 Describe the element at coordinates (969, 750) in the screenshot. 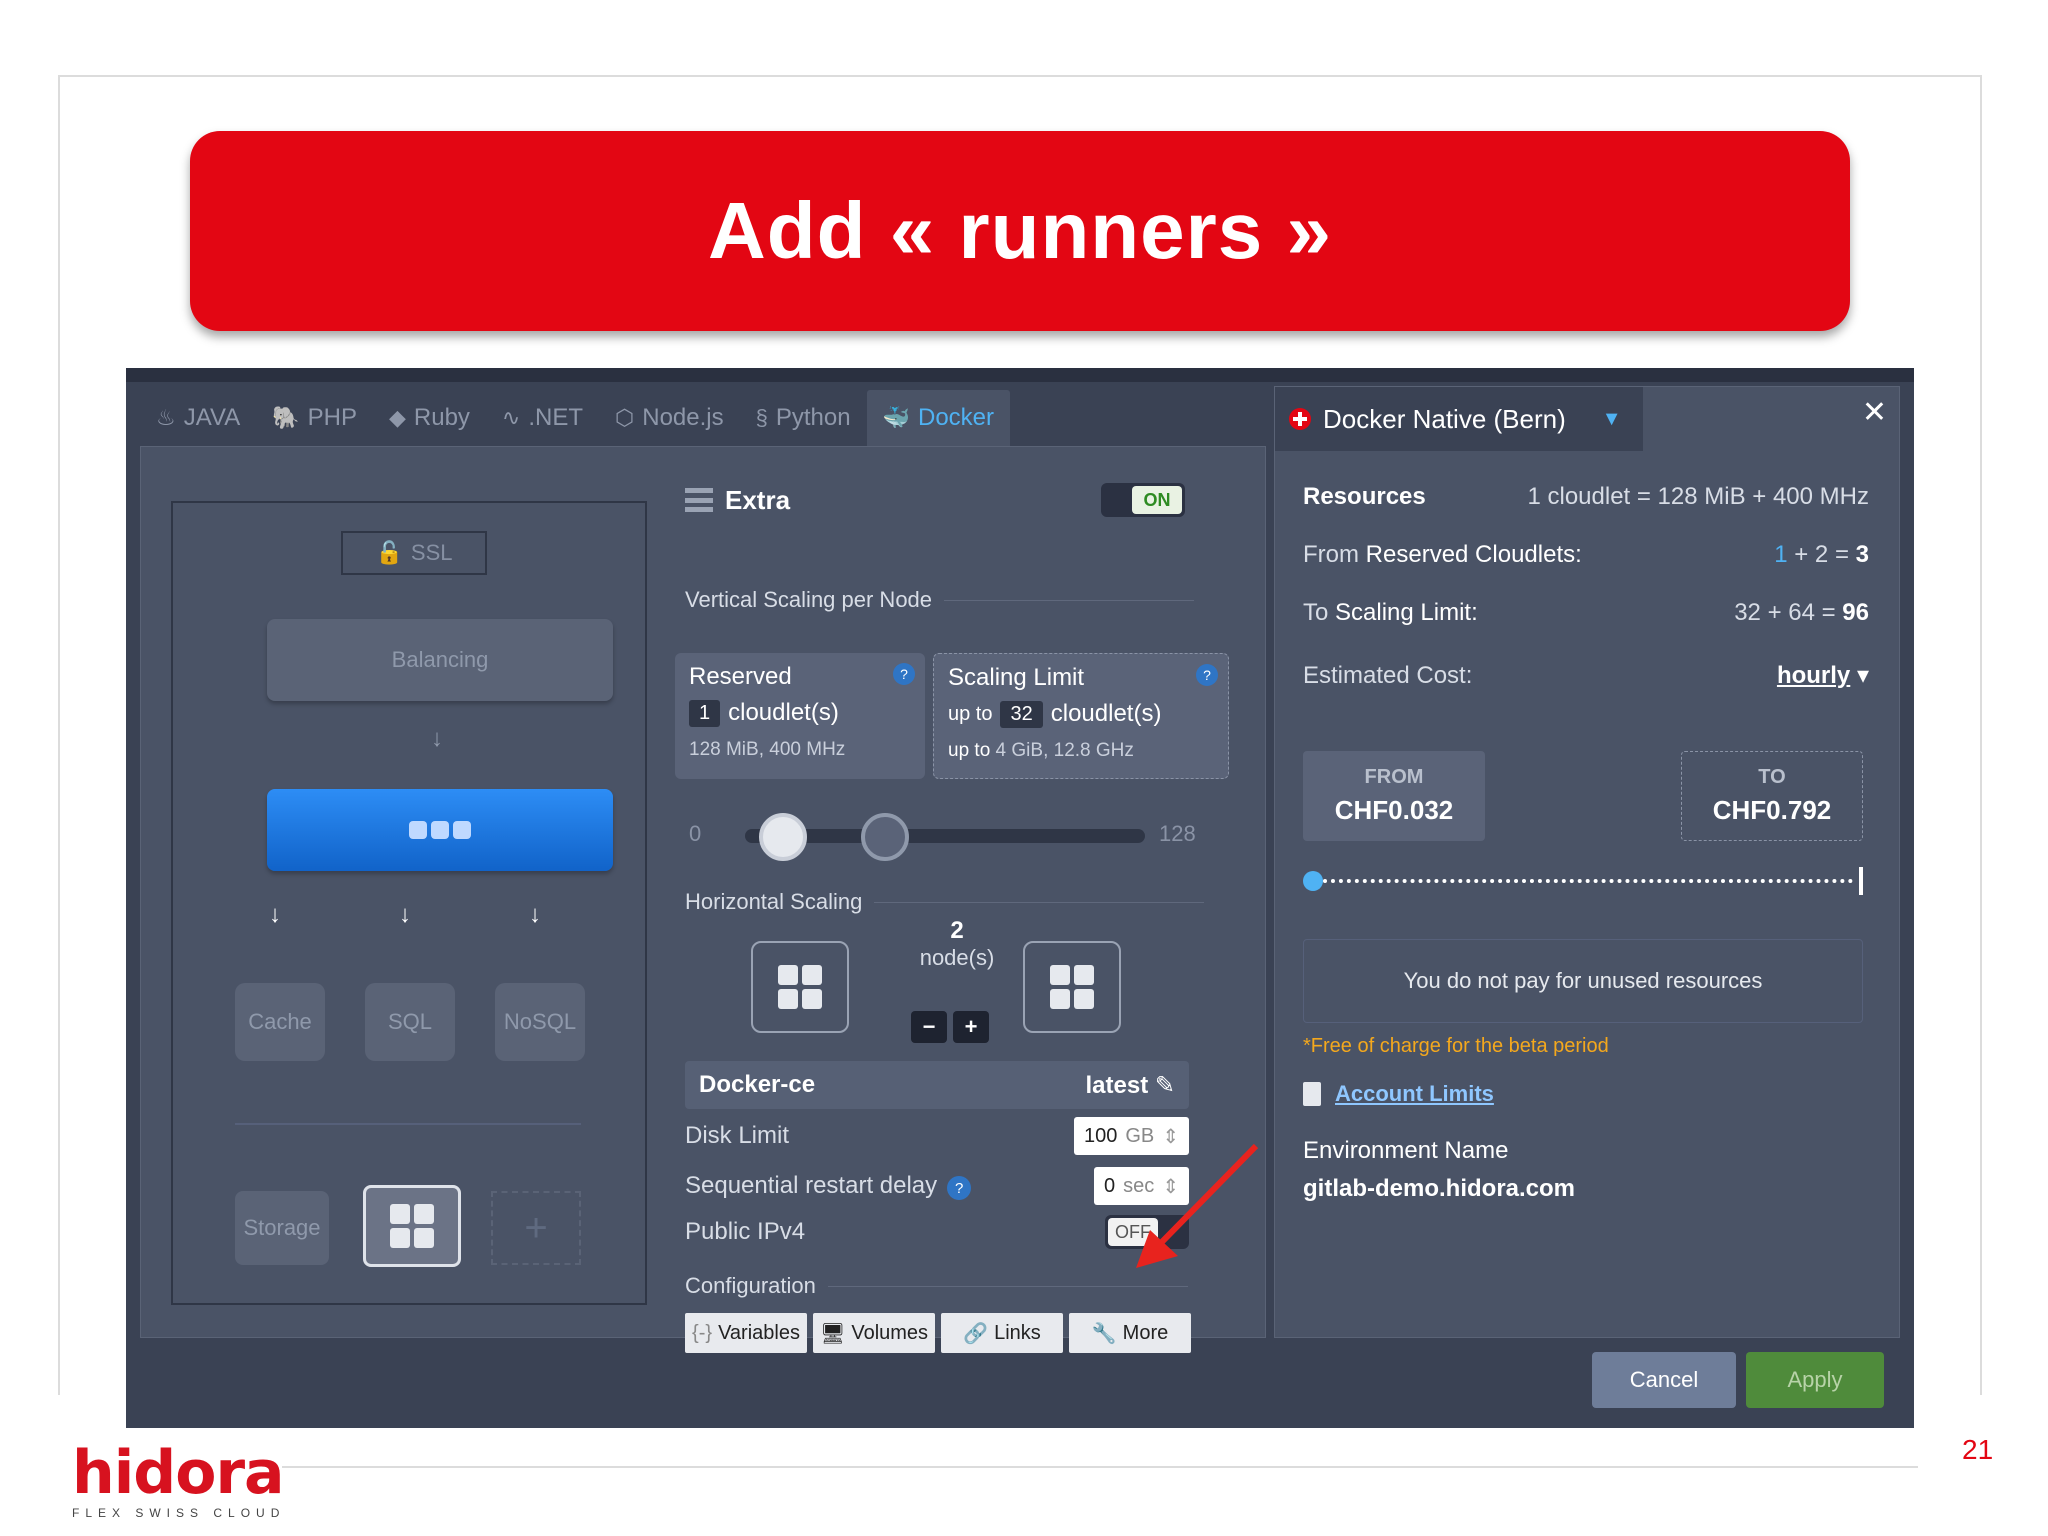

I see `scaling-sub-prefix: up to` at that location.